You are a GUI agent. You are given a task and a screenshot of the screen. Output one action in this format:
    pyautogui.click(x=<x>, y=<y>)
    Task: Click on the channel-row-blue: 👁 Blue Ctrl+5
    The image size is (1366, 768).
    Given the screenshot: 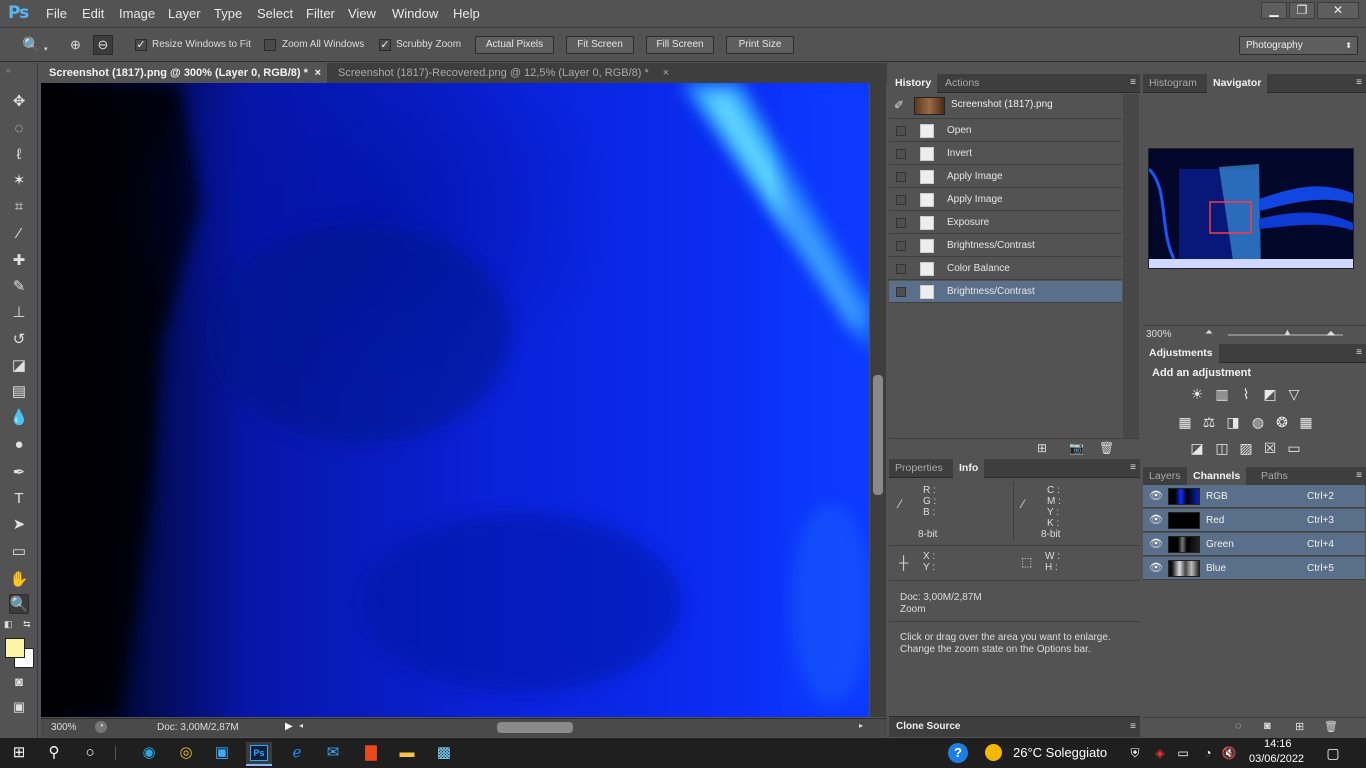 What is the action you would take?
    pyautogui.click(x=1254, y=568)
    